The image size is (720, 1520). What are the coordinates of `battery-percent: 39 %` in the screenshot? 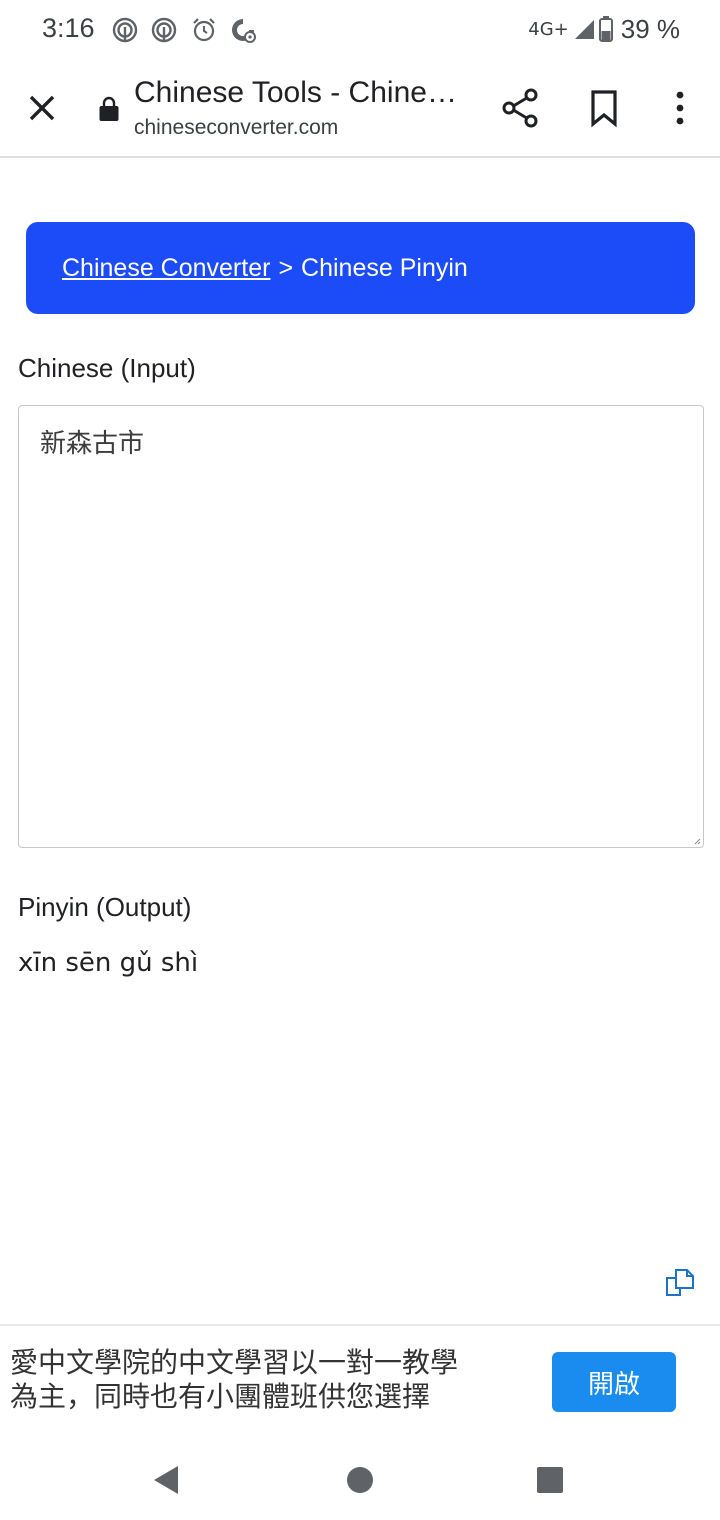 It's located at (650, 28).